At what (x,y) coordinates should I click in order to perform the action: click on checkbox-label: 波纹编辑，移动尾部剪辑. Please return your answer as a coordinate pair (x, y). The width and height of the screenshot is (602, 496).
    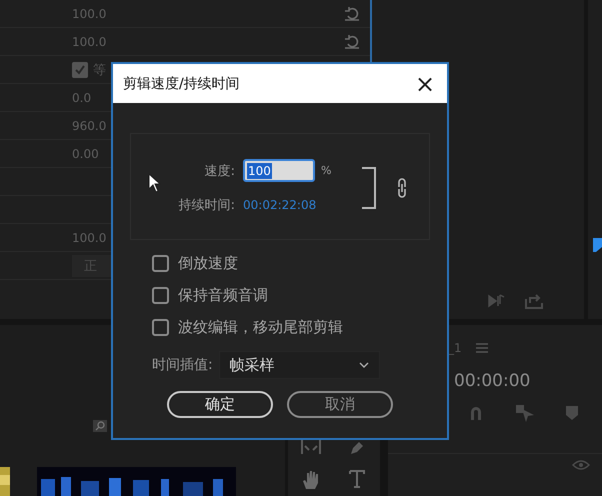
    Looking at the image, I should click on (260, 327).